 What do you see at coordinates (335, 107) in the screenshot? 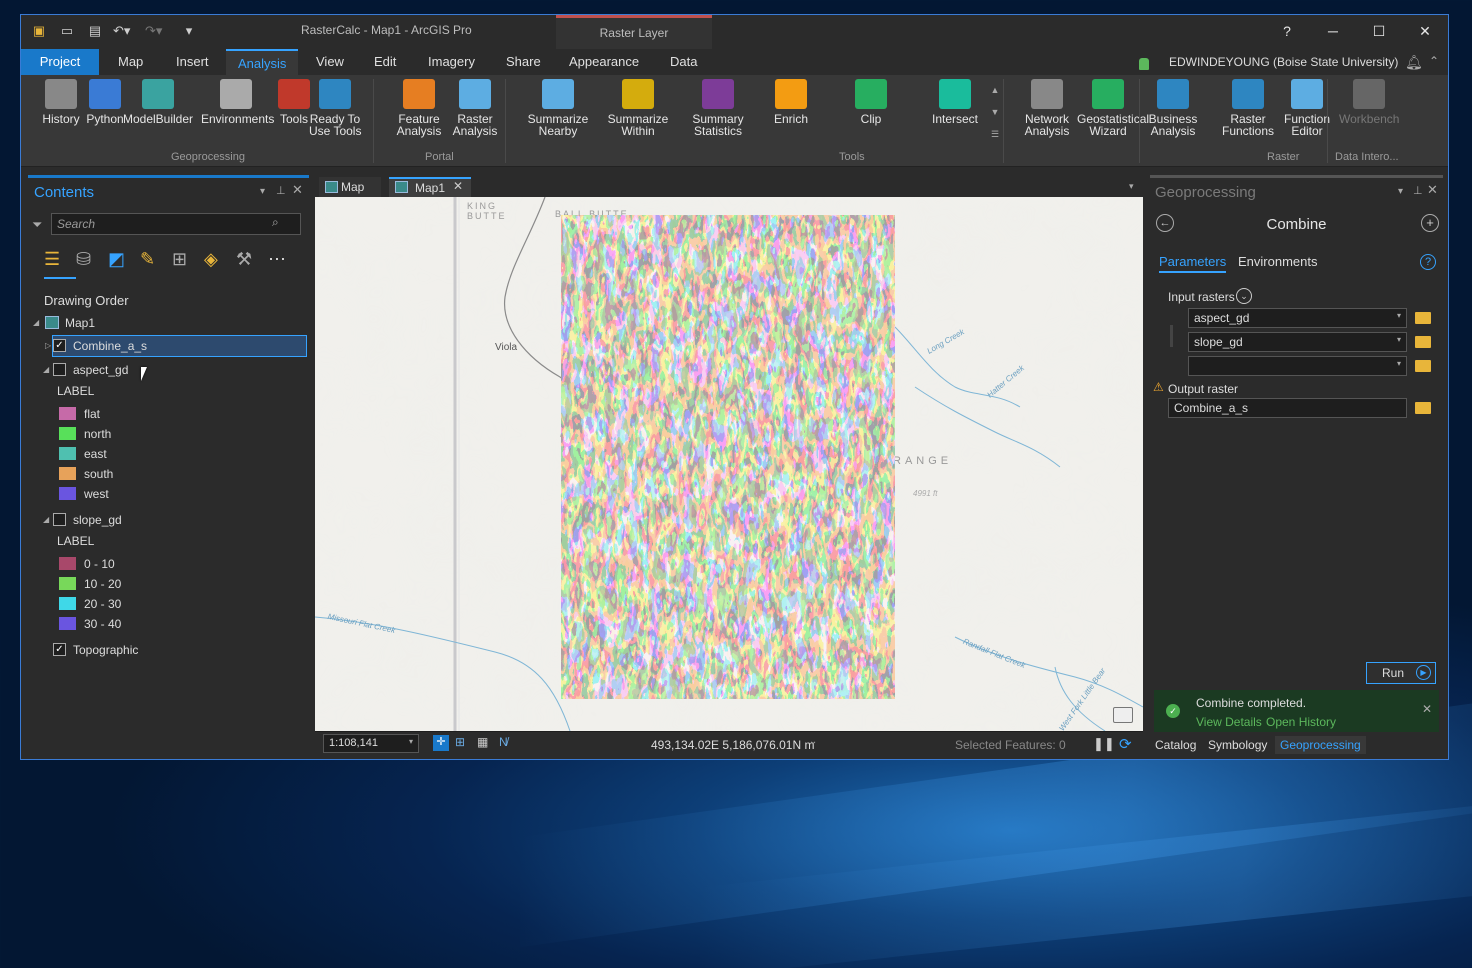
I see `ribbon-button-ready-to: Ready To Use Tools` at bounding box center [335, 107].